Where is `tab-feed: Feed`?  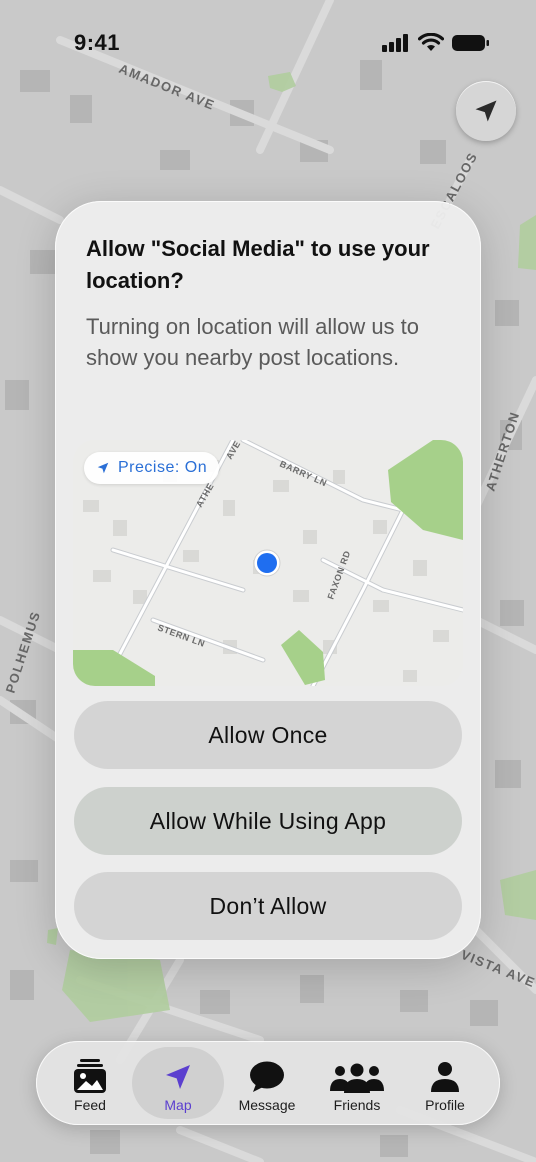 tab-feed: Feed is located at coordinates (90, 1083).